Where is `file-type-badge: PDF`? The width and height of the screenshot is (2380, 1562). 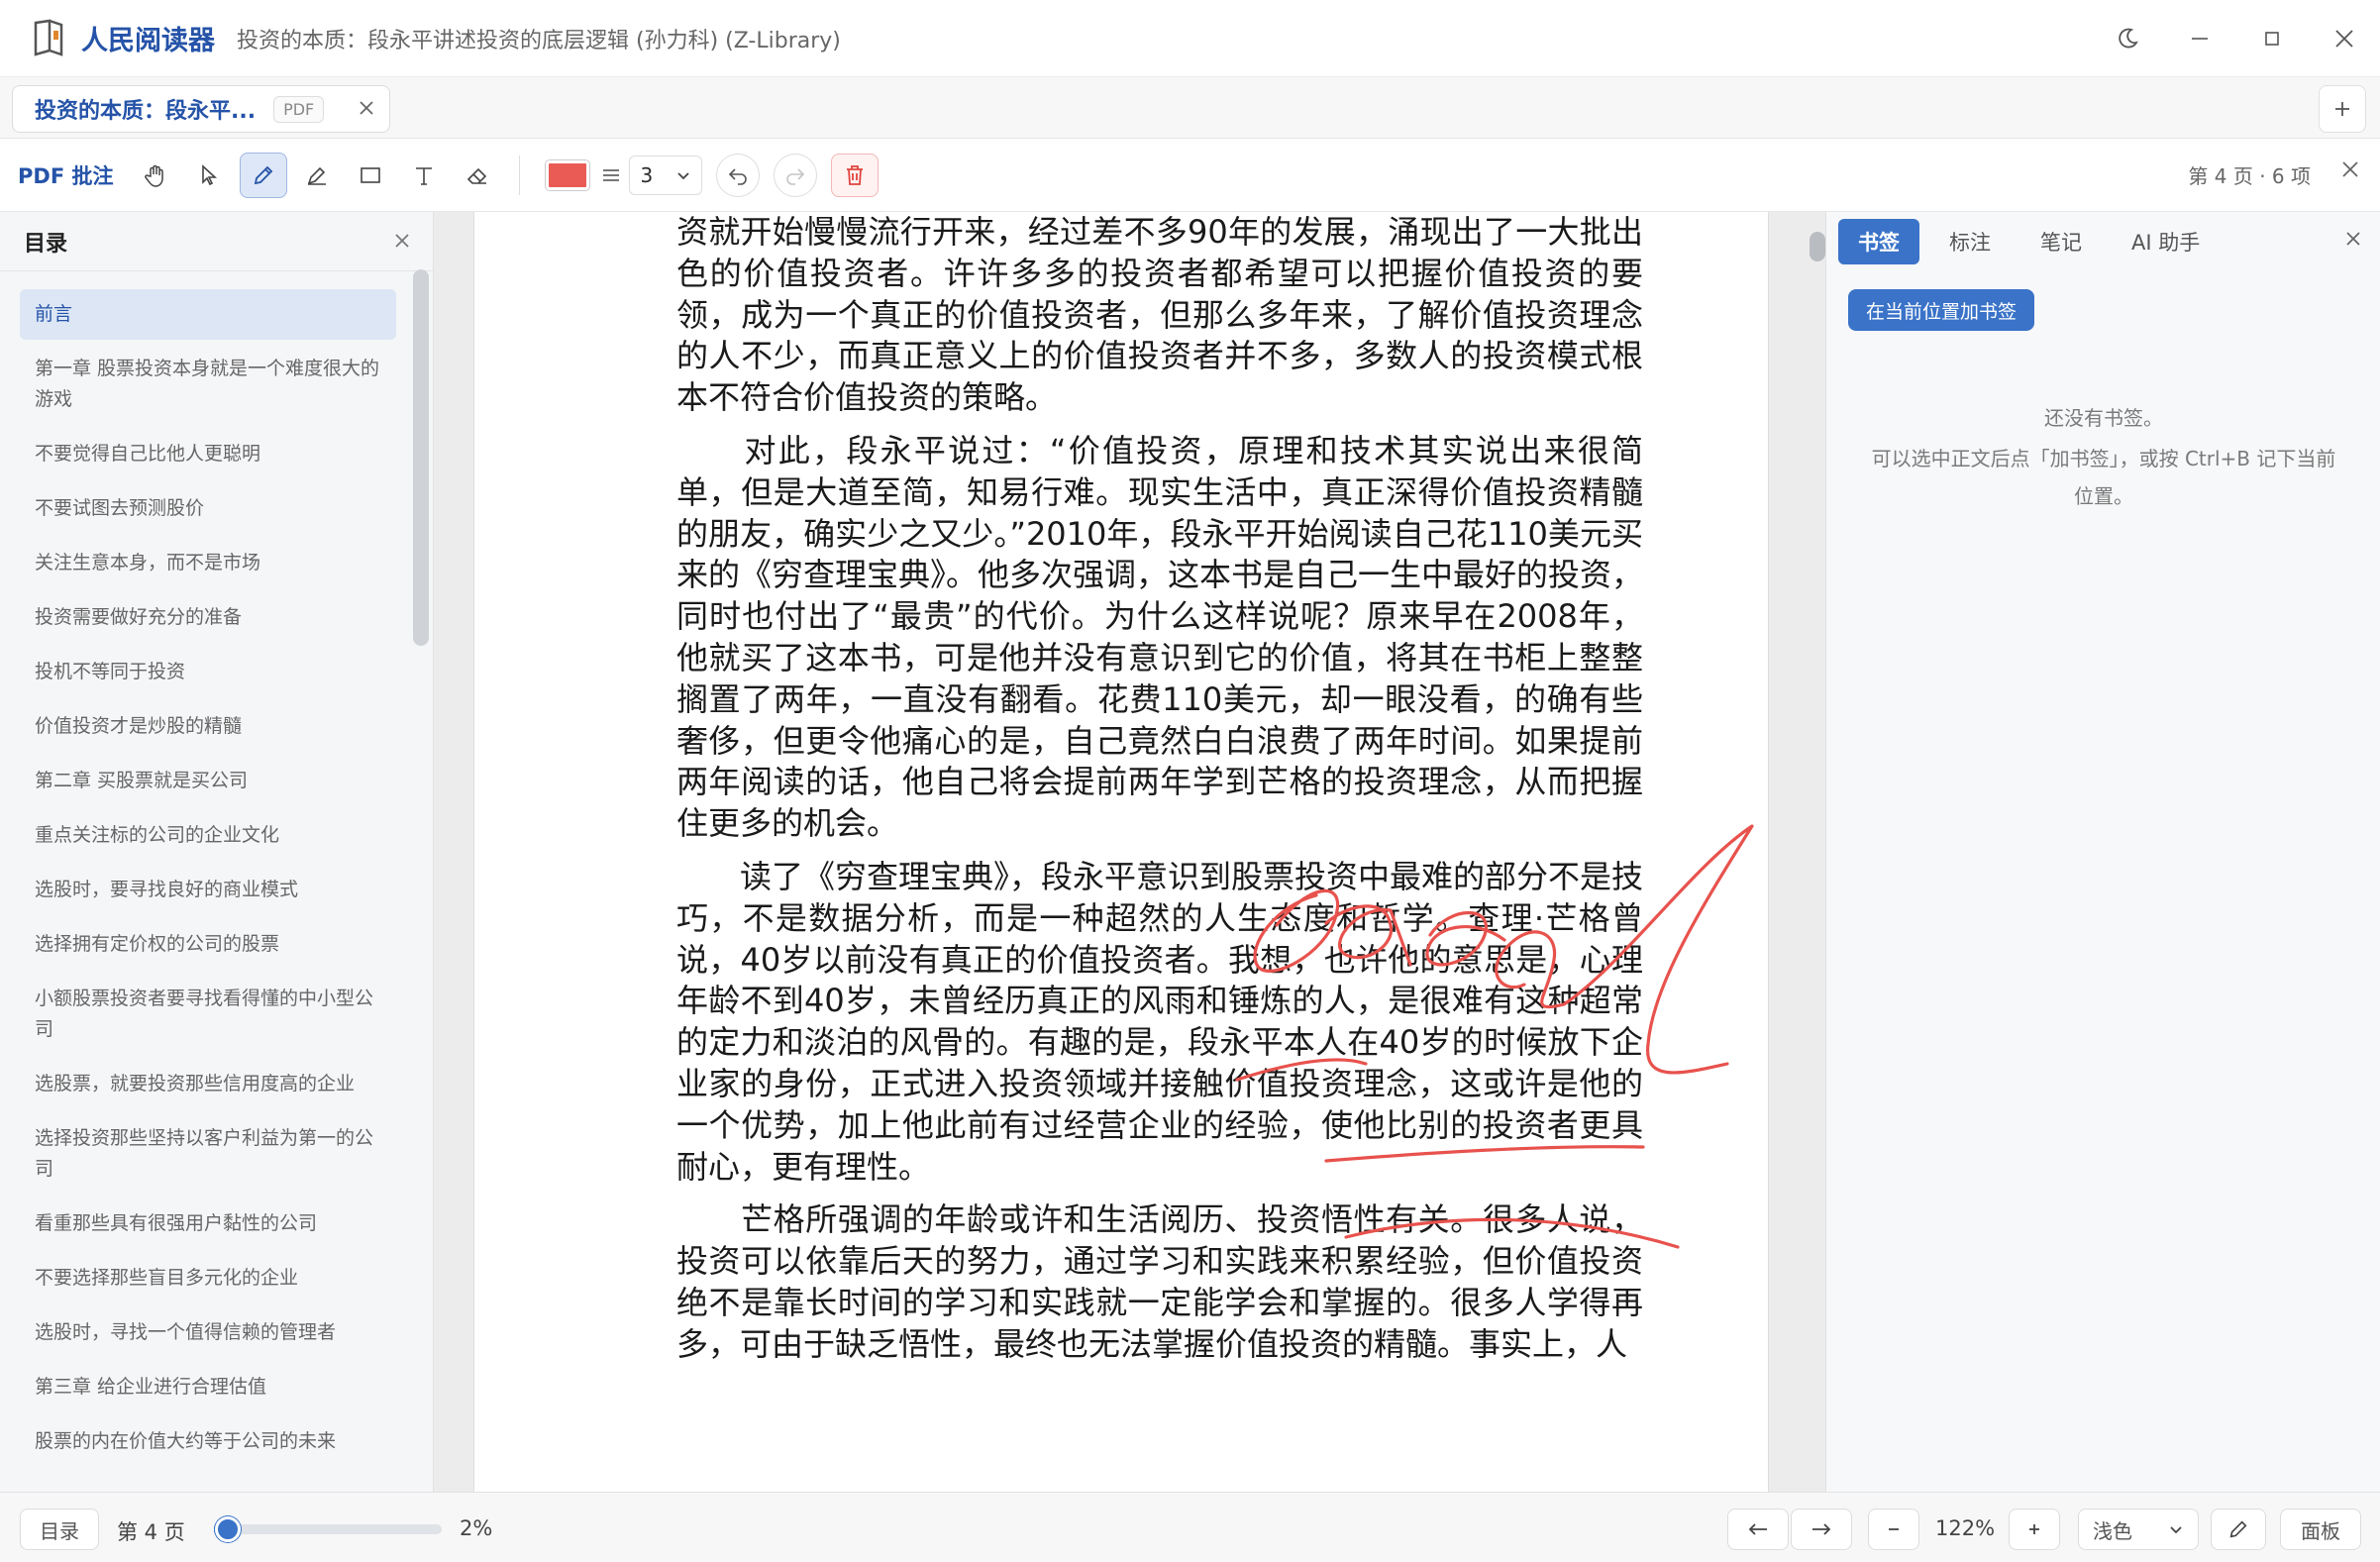
file-type-badge: PDF is located at coordinates (299, 109).